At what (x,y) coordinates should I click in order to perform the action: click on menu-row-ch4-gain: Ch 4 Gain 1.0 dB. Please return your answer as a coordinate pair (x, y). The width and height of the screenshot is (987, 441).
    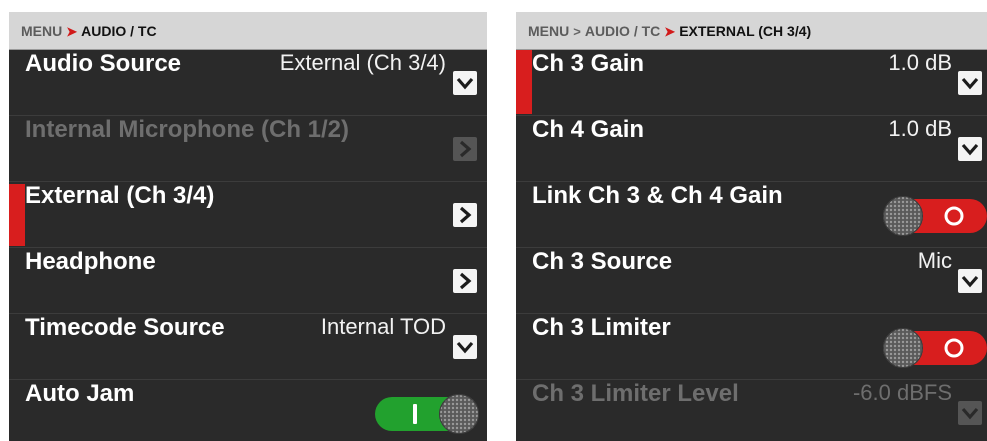
    Looking at the image, I should click on (751, 149).